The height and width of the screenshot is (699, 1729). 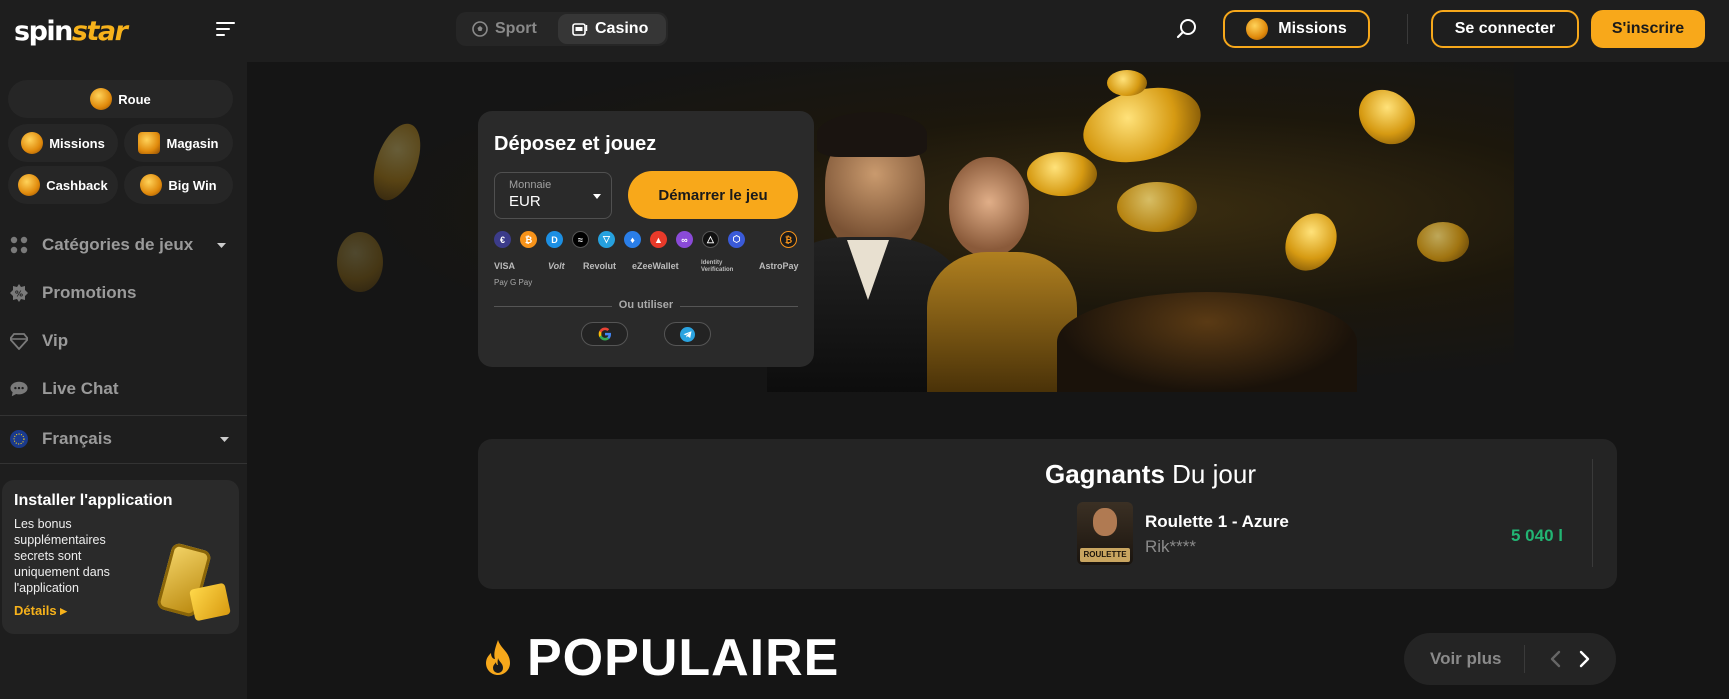 I want to click on sidebar-pill-roue: Roue, so click(x=120, y=99).